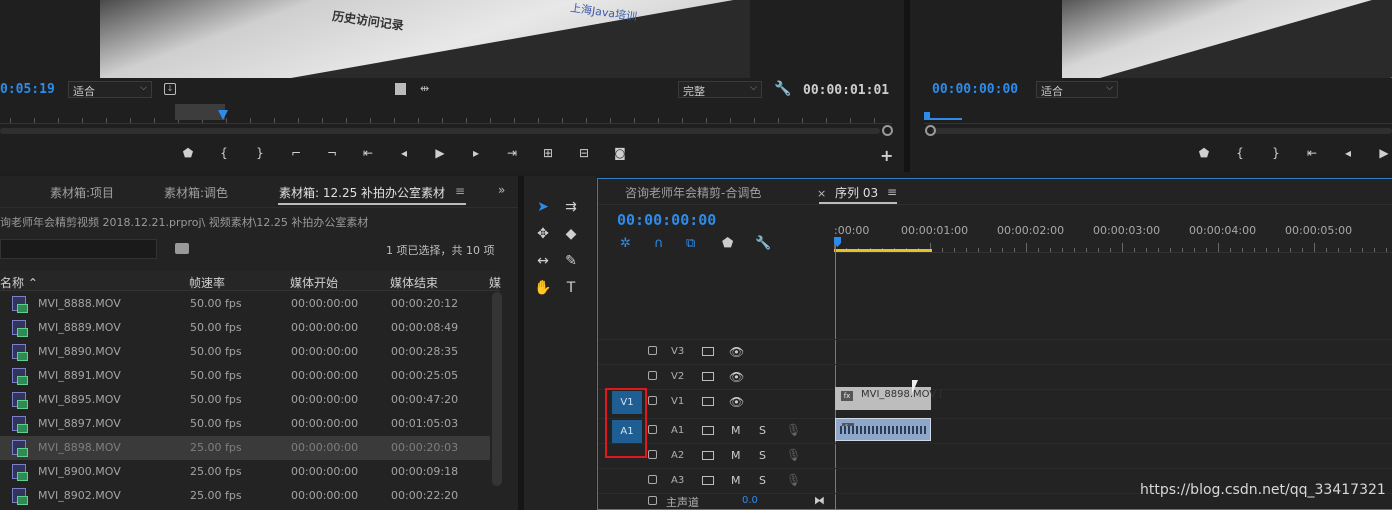  Describe the element at coordinates (110, 89) in the screenshot. I see `source-fit-dropdown: 适合 ⌵` at that location.